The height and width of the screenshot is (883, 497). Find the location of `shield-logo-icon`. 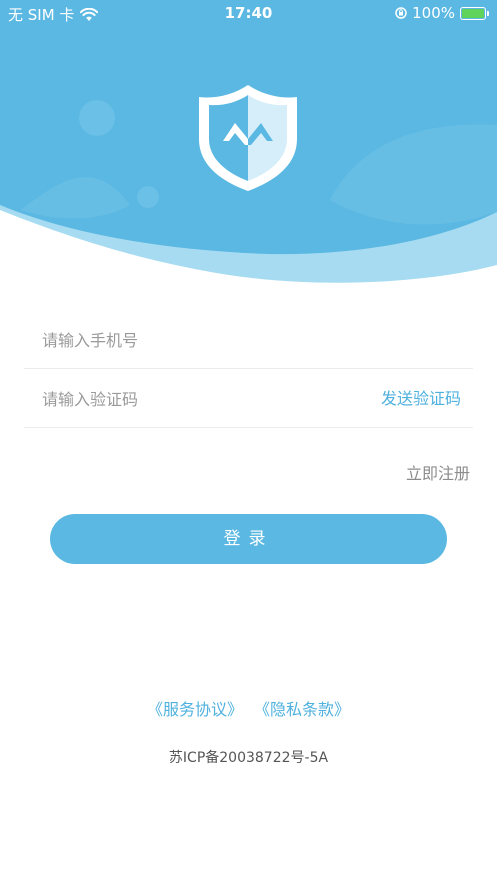

shield-logo-icon is located at coordinates (248, 138).